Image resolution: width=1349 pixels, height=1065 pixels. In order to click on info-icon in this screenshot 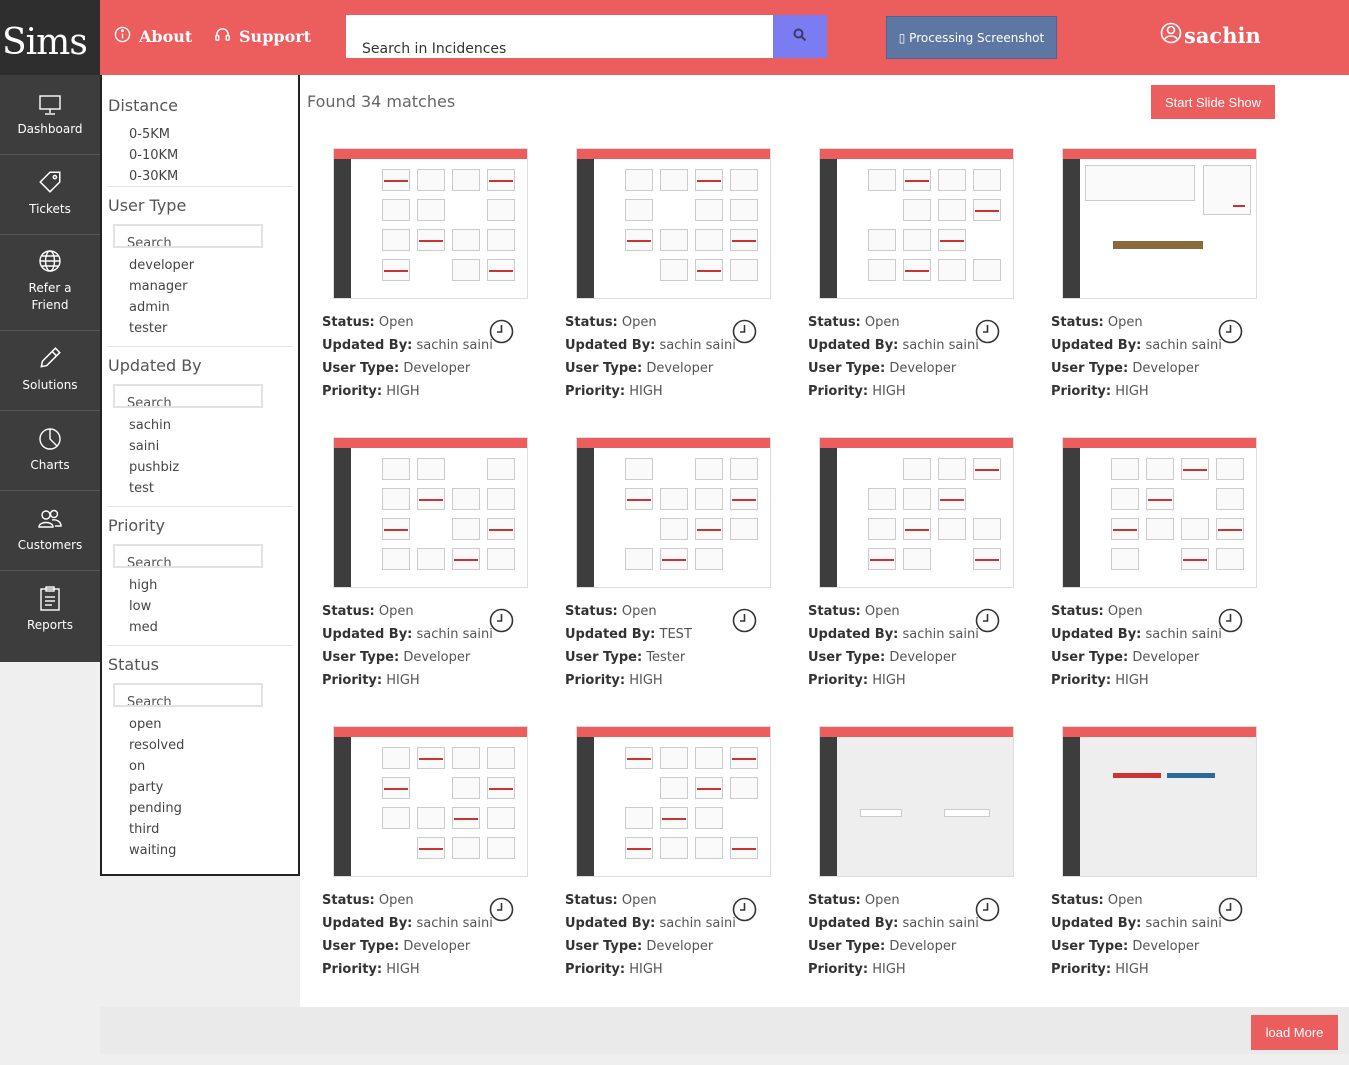, I will do `click(122, 36)`.